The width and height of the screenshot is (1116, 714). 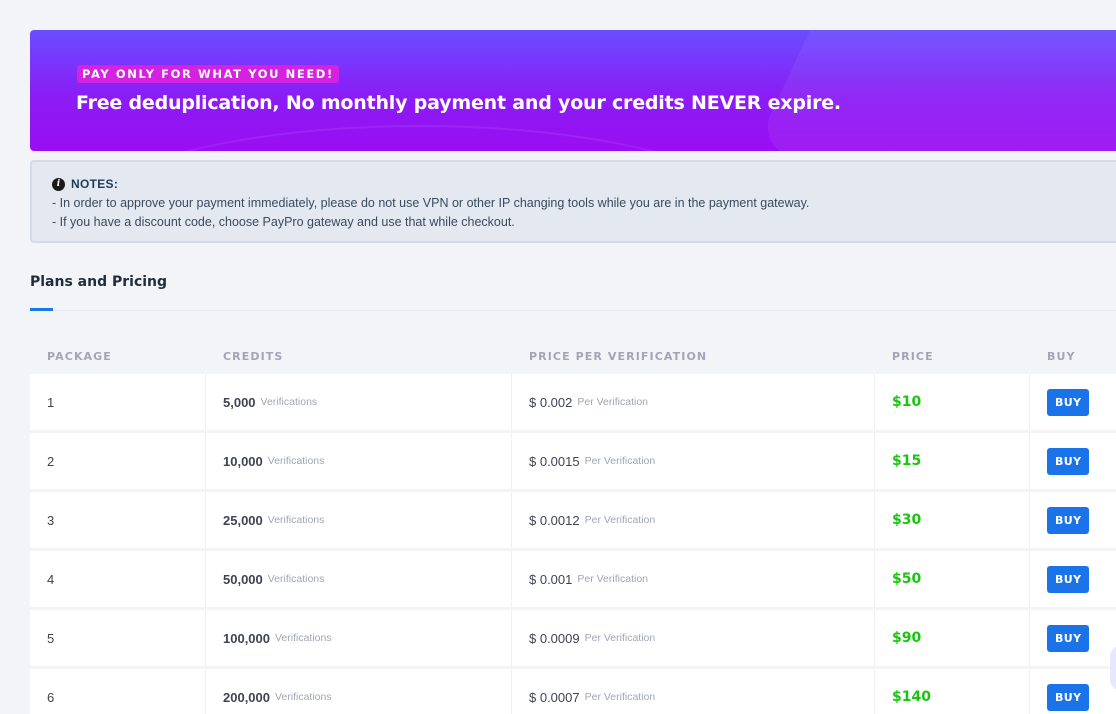 What do you see at coordinates (79, 356) in the screenshot?
I see `header-package: PACKAGE` at bounding box center [79, 356].